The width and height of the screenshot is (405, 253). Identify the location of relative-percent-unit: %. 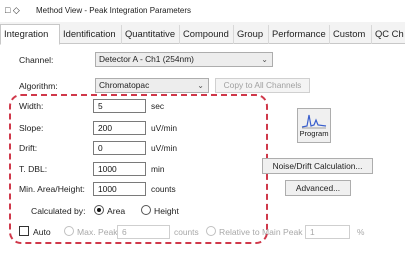
(361, 232).